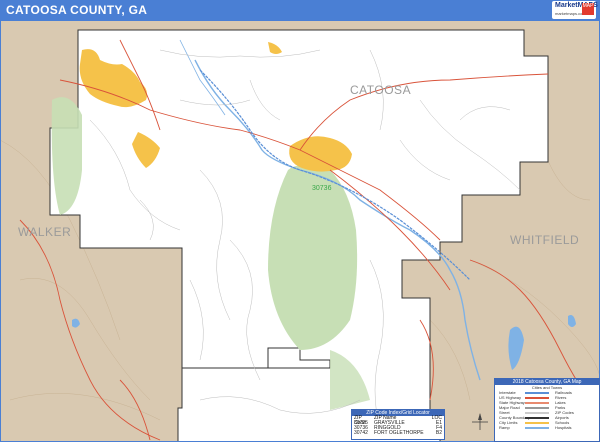 The image size is (600, 442). I want to click on legend-row: Ramp Hospitals, so click(547, 427).